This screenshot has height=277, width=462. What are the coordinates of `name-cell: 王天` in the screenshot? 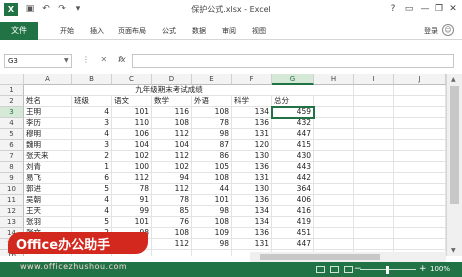 It's located at (48, 211).